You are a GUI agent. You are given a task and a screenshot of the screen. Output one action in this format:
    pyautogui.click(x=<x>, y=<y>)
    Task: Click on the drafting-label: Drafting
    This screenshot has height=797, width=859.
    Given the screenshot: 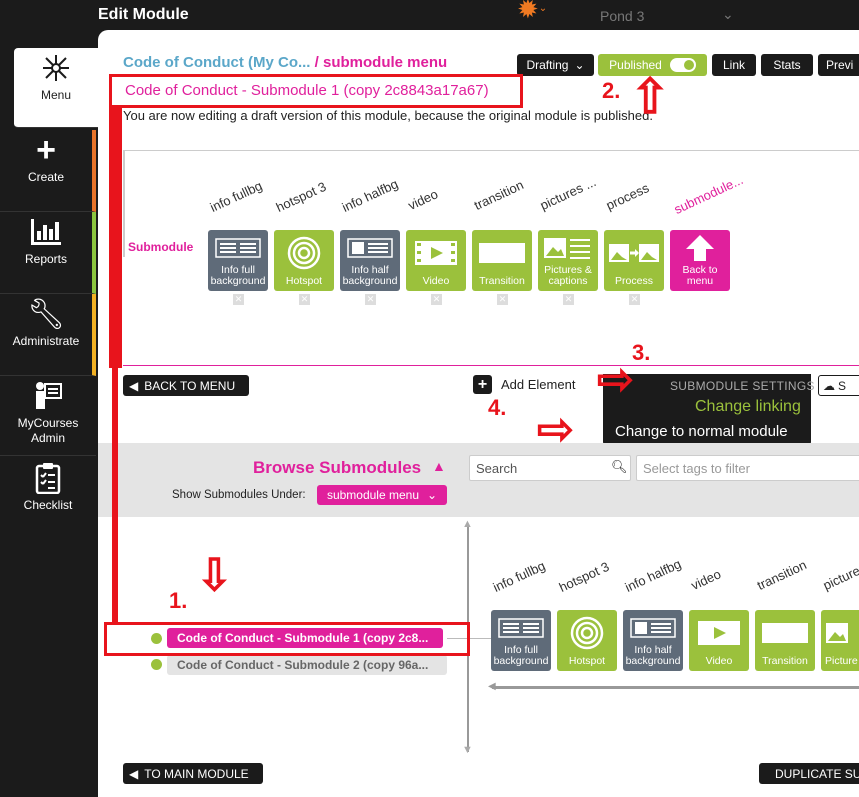 What is the action you would take?
    pyautogui.click(x=547, y=65)
    